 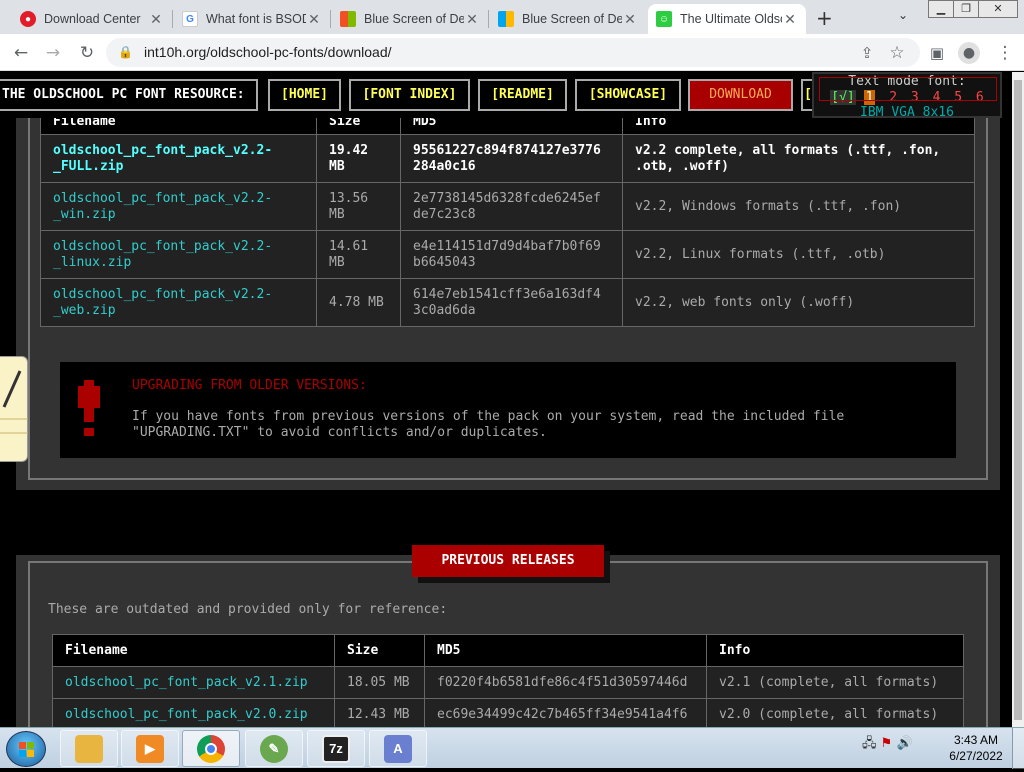 I want to click on kebab-menu-icon: ⋮, so click(x=1005, y=53).